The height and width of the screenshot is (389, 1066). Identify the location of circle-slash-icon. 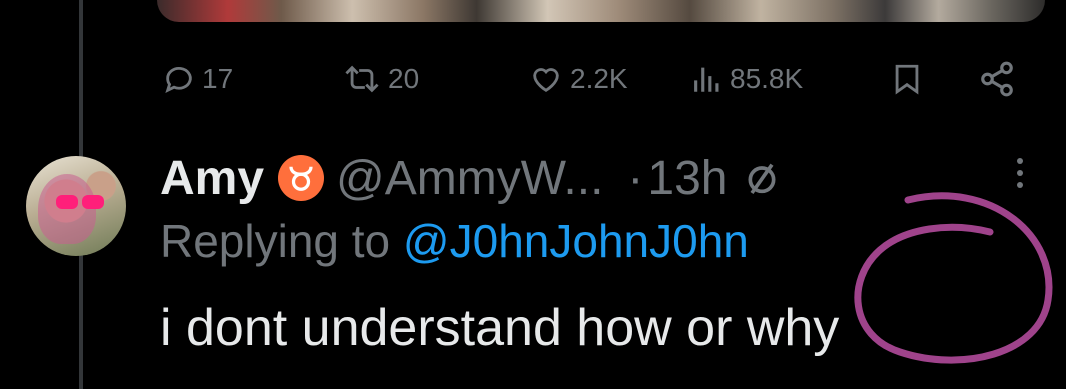
(762, 178).